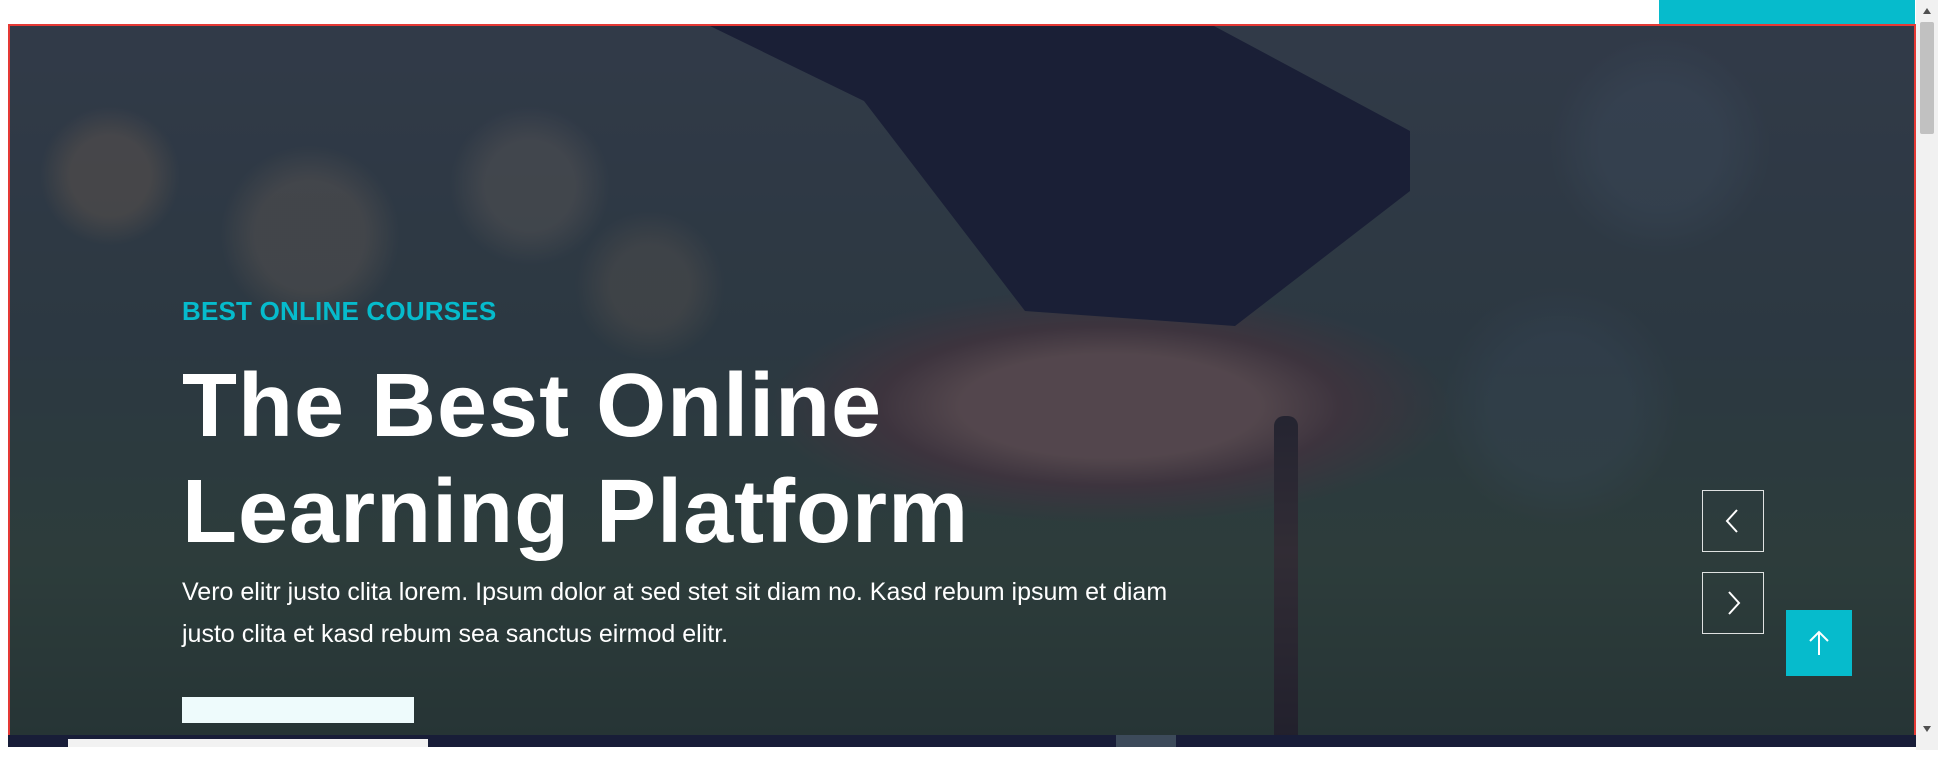 The image size is (1938, 770). What do you see at coordinates (248, 743) in the screenshot?
I see `next-section-card-edge` at bounding box center [248, 743].